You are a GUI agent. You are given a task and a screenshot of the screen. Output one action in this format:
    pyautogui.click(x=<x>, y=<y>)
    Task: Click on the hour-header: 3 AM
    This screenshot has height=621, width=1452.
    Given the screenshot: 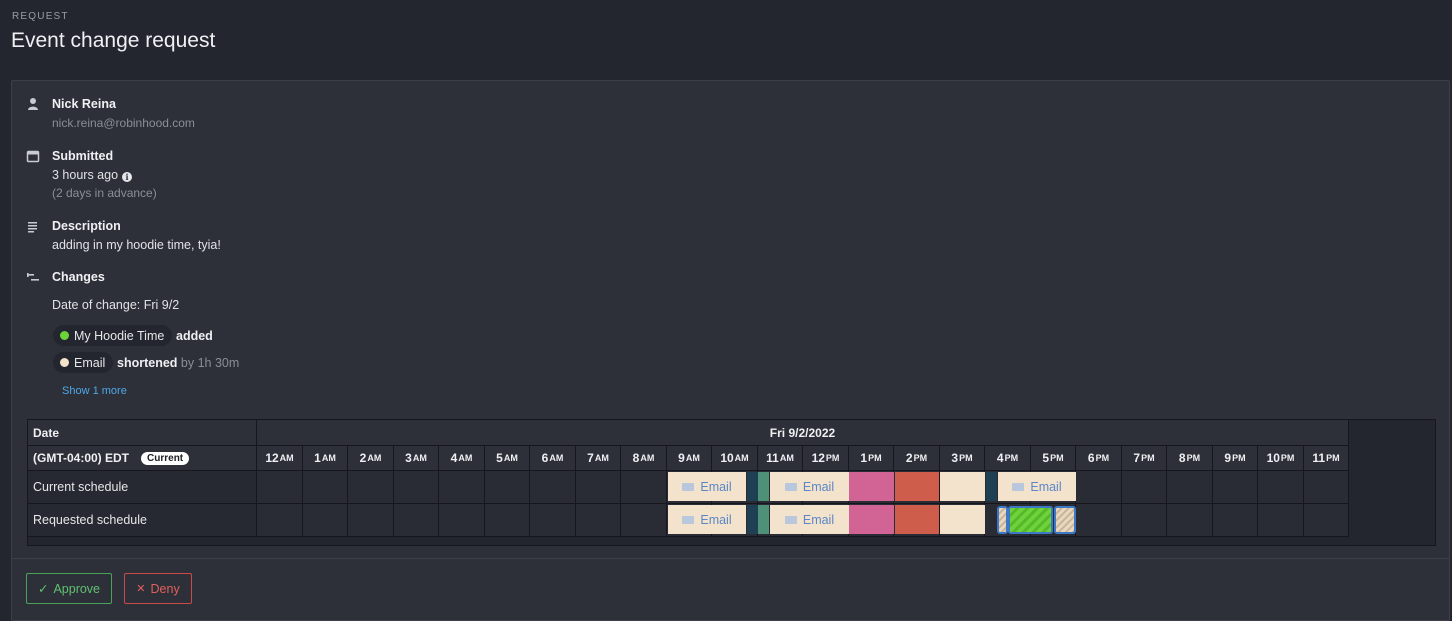 What is the action you would take?
    pyautogui.click(x=416, y=458)
    